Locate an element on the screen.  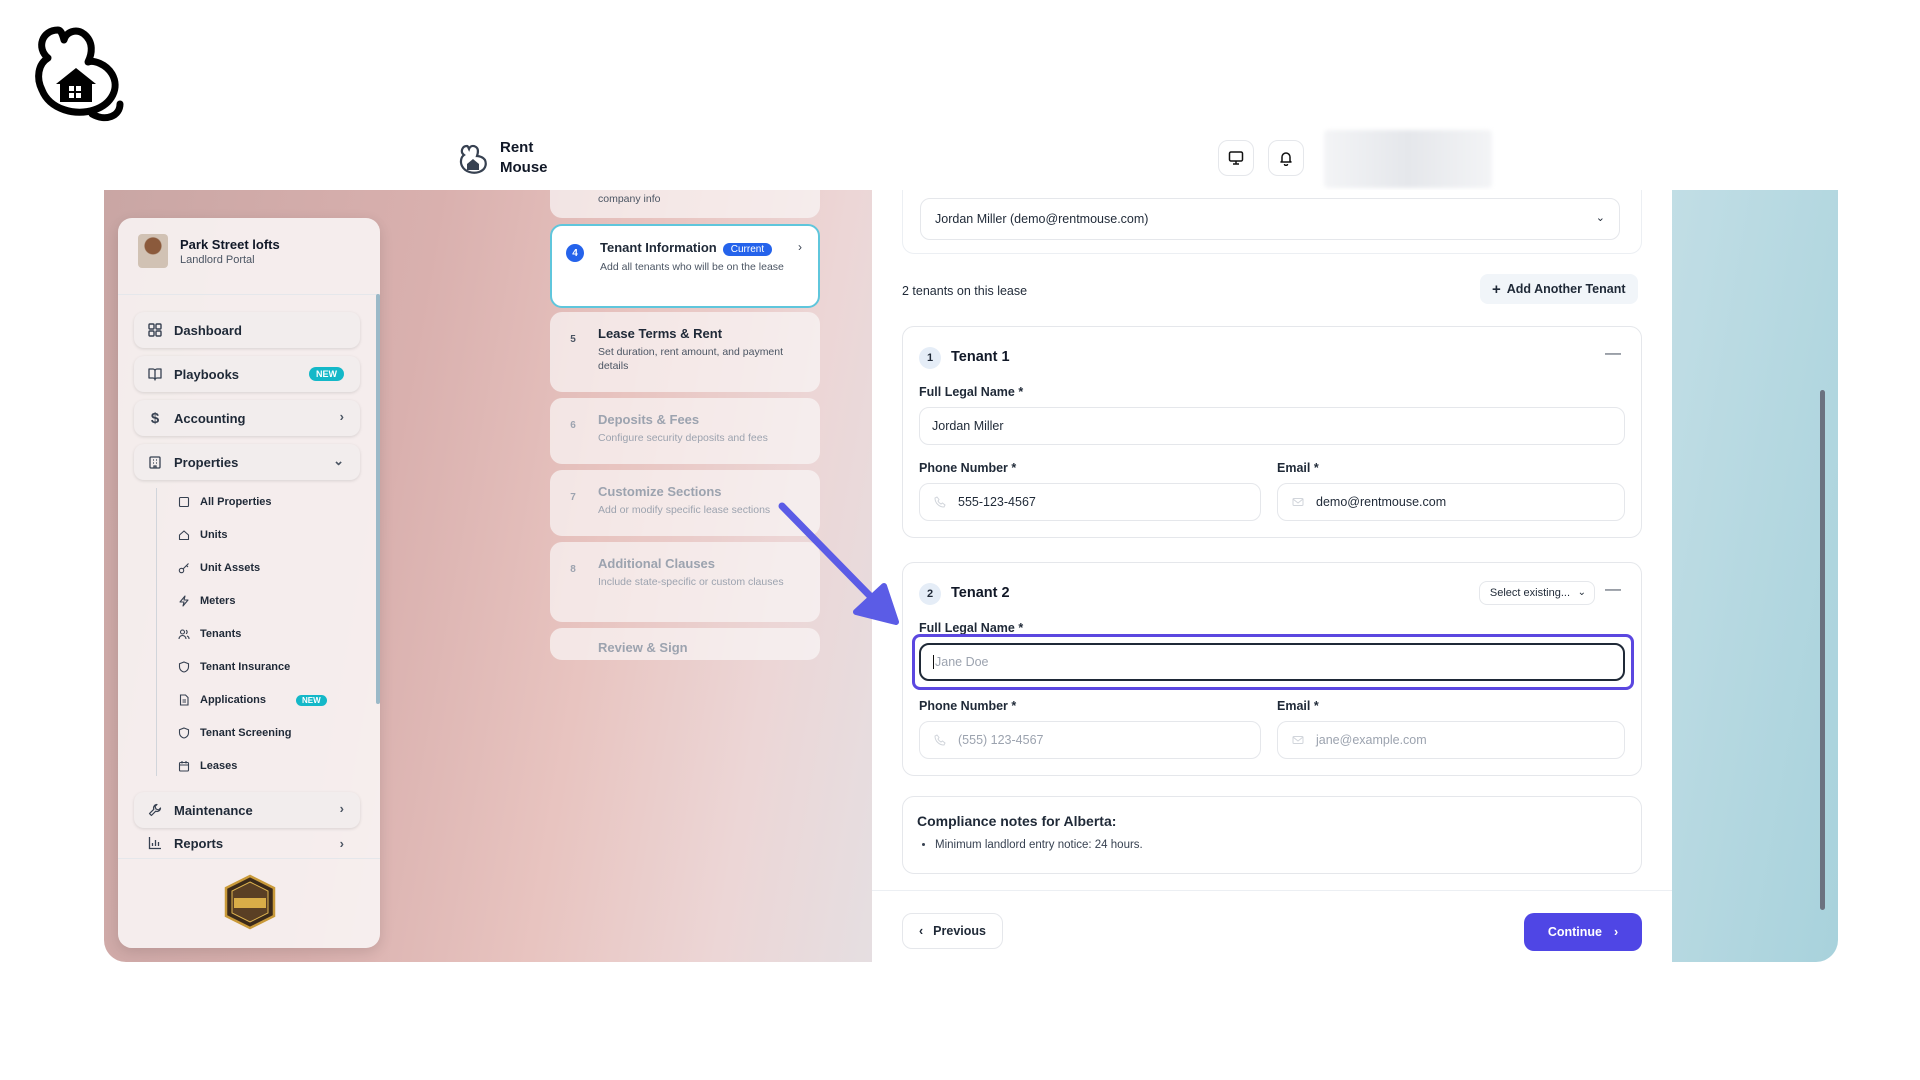
sidebar-subitem-label: Tenant Insurance is located at coordinates (245, 667).